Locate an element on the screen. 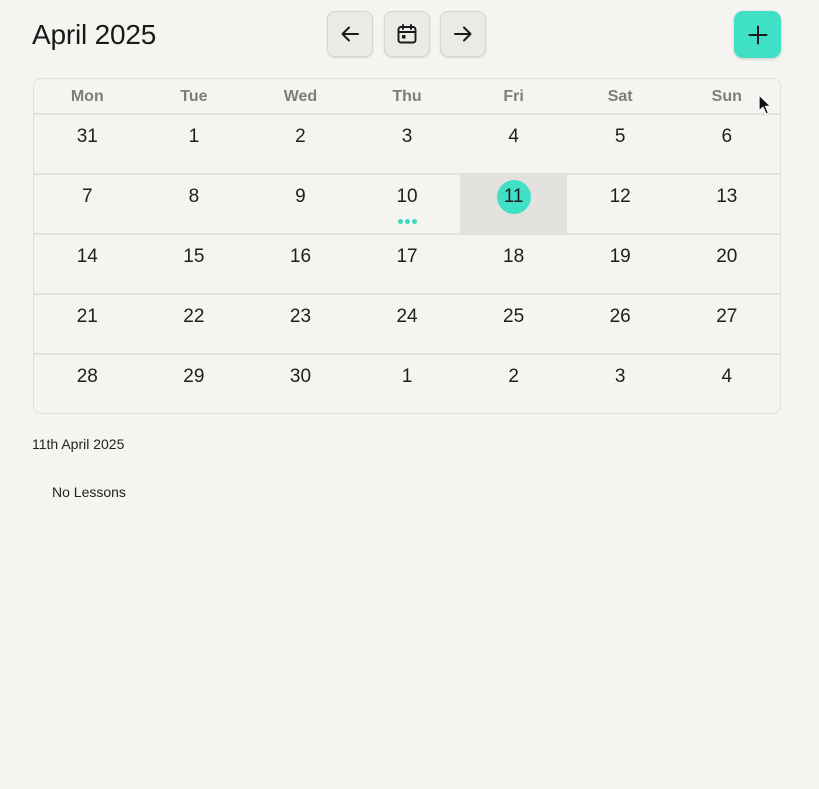 This screenshot has height=789, width=819. weekday-label: Tue is located at coordinates (194, 96).